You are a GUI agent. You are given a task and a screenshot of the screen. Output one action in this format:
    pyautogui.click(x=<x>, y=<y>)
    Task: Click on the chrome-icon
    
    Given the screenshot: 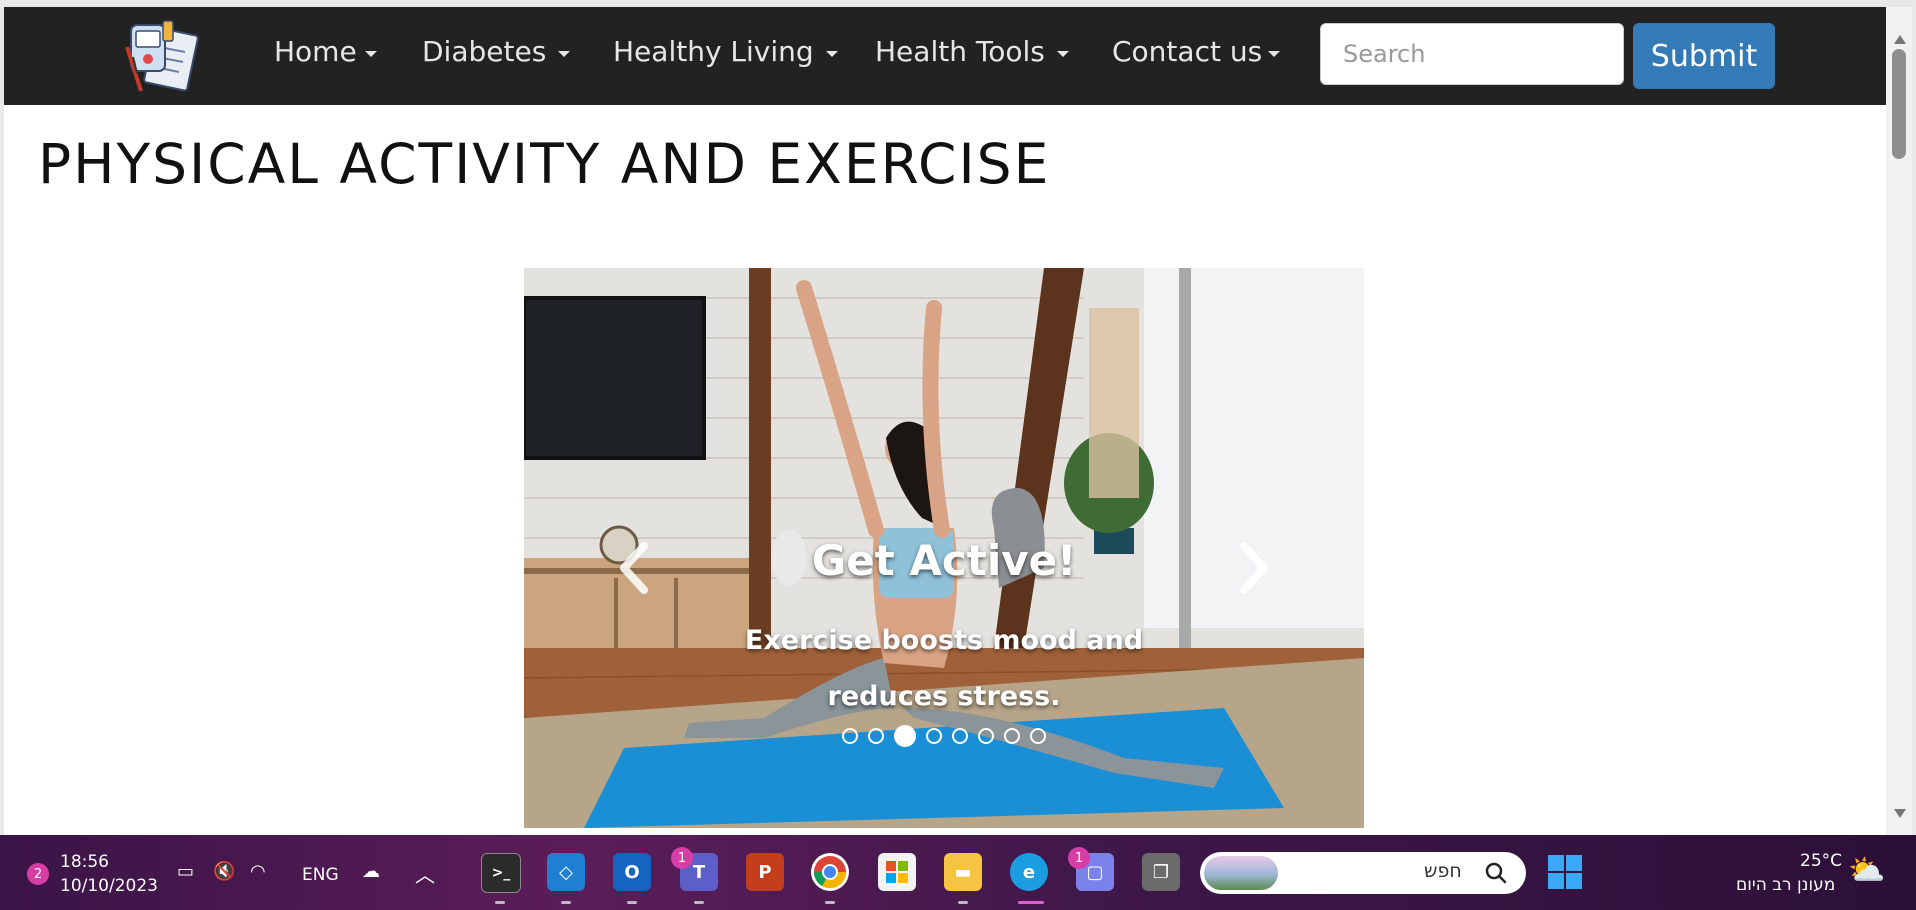 What is the action you would take?
    pyautogui.click(x=830, y=872)
    